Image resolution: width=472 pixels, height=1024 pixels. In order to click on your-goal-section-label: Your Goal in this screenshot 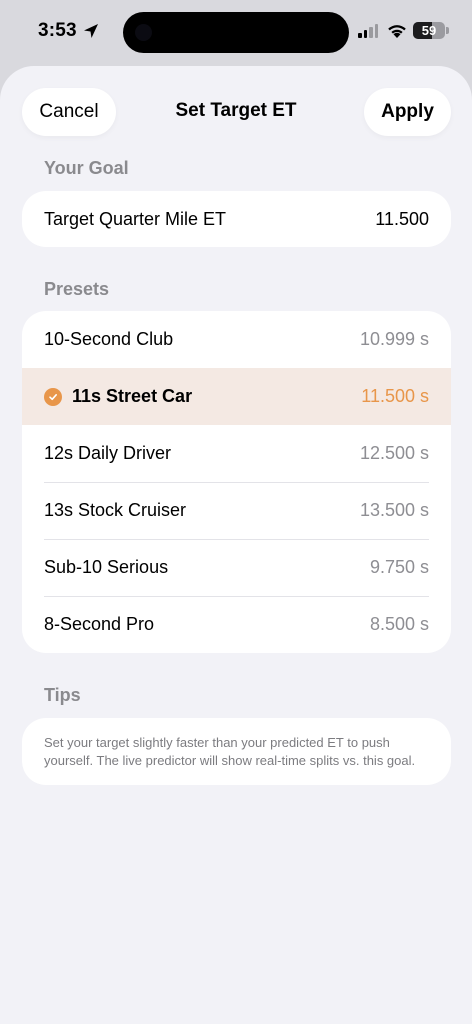, I will do `click(86, 168)`.